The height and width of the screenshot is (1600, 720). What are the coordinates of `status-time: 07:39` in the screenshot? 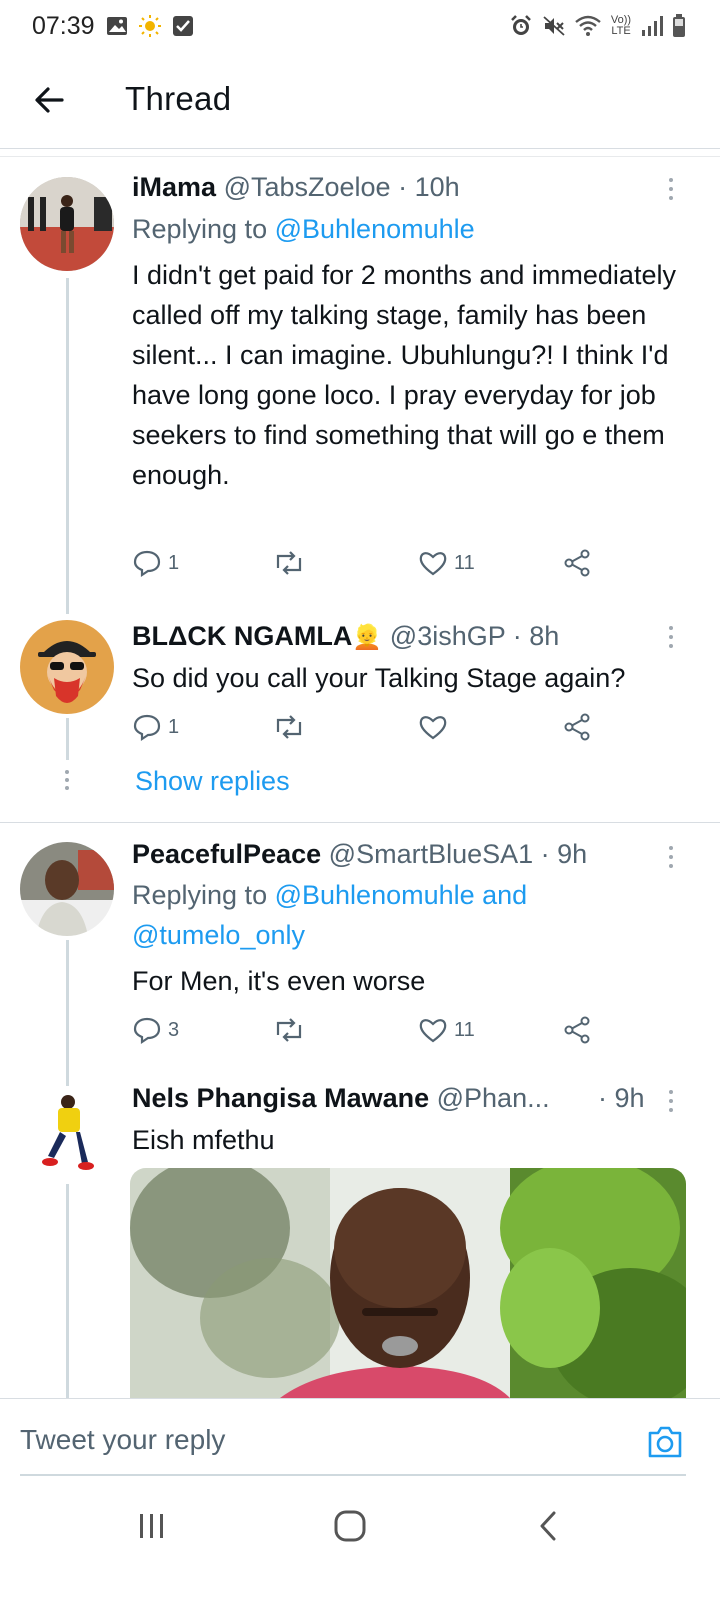 It's located at (63, 26).